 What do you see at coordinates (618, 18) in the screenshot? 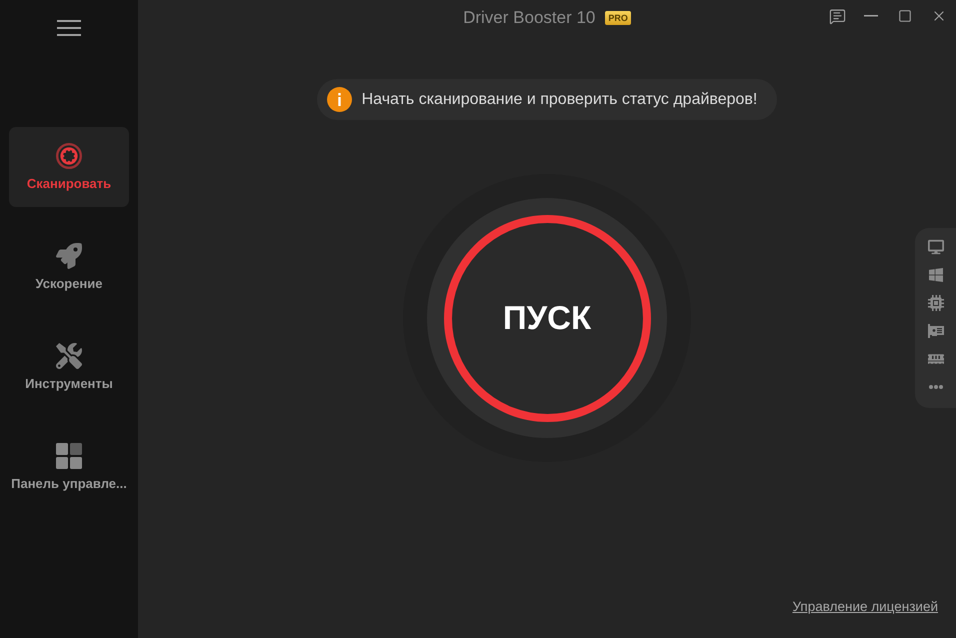
I see `pro-badge: PRO` at bounding box center [618, 18].